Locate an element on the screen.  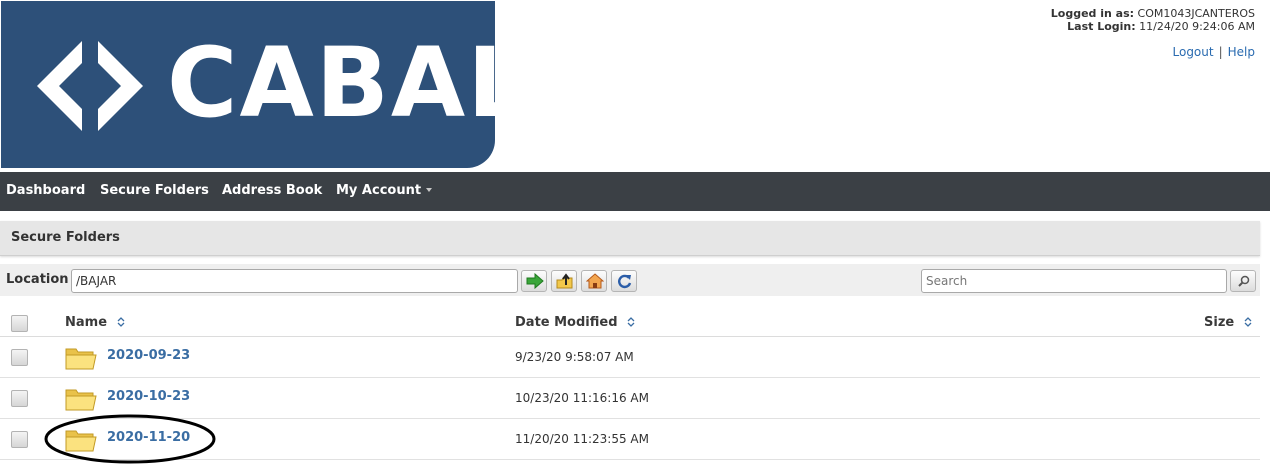
brand-logo: CABAL is located at coordinates (264, 84).